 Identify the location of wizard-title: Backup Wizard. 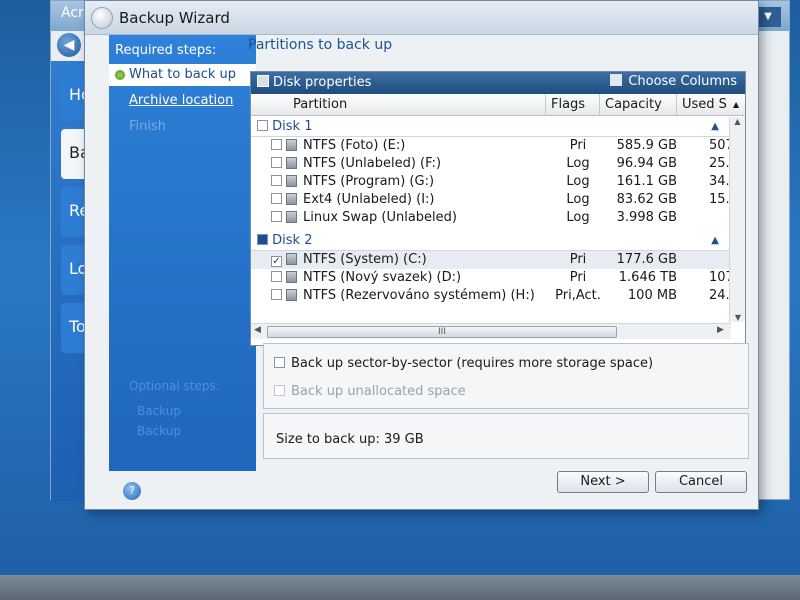
(174, 18).